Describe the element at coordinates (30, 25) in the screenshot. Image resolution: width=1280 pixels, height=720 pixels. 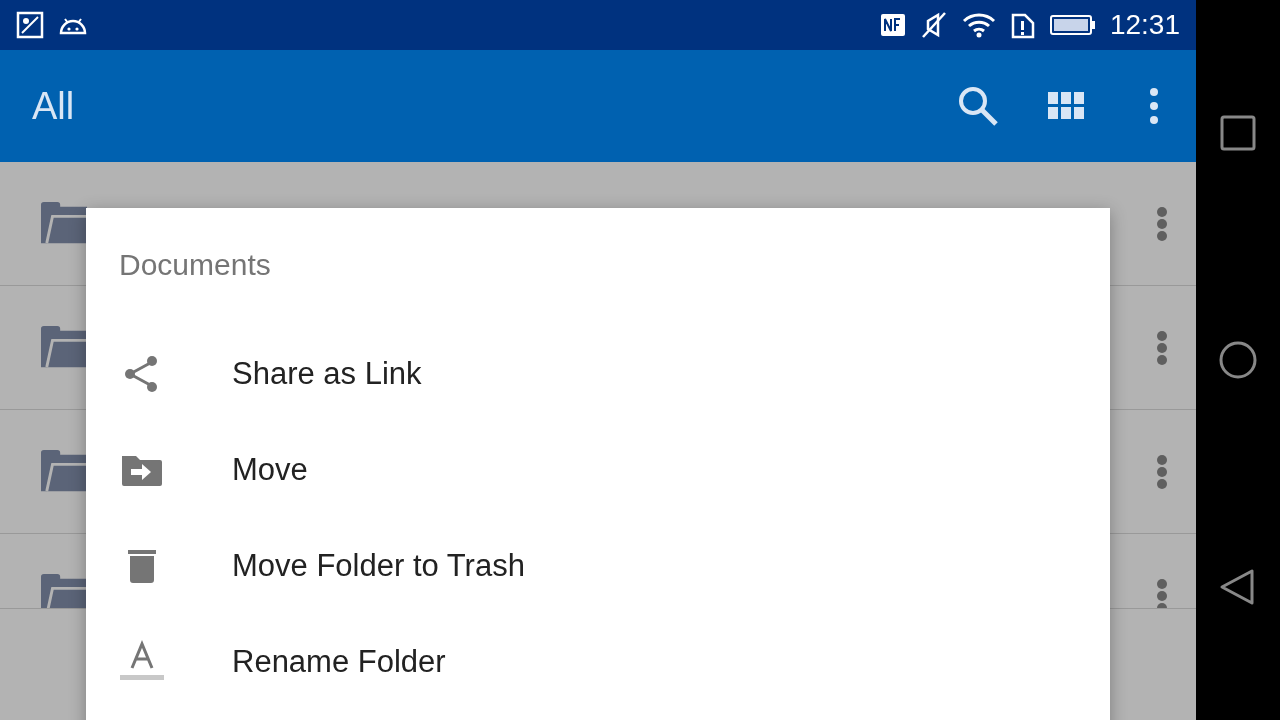
I see `image-icon` at that location.